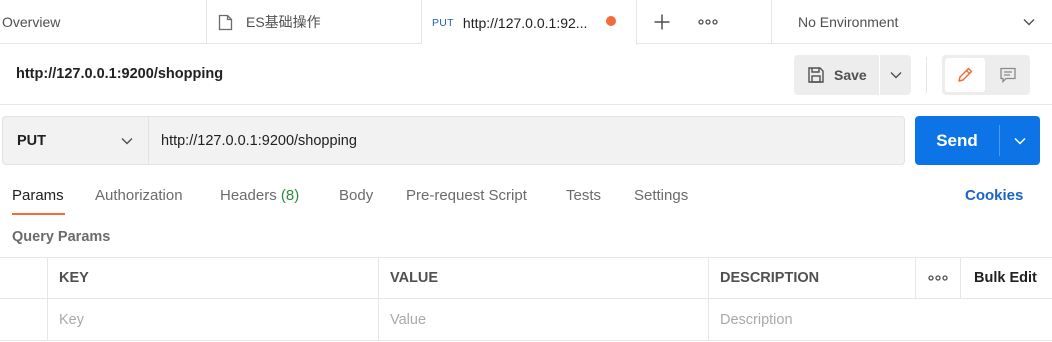 The image size is (1052, 342). What do you see at coordinates (259, 140) in the screenshot?
I see `url-value: http://127.0.0.1:9200/shopping` at bounding box center [259, 140].